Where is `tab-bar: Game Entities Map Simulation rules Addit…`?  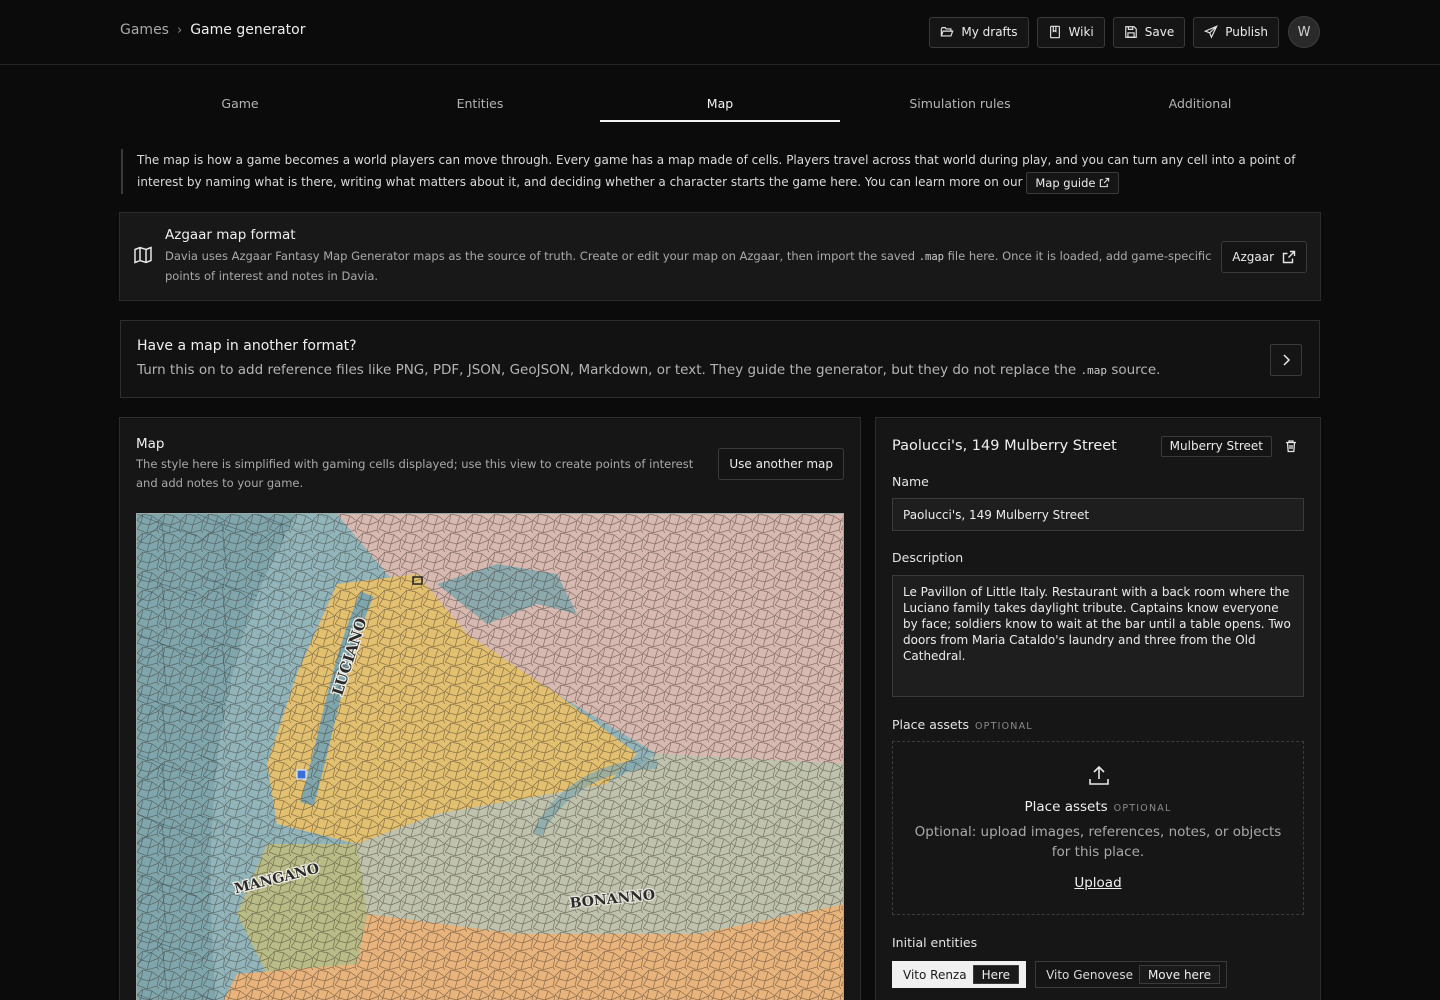
tab-bar: Game Entities Map Simulation rules Addit… is located at coordinates (720, 105).